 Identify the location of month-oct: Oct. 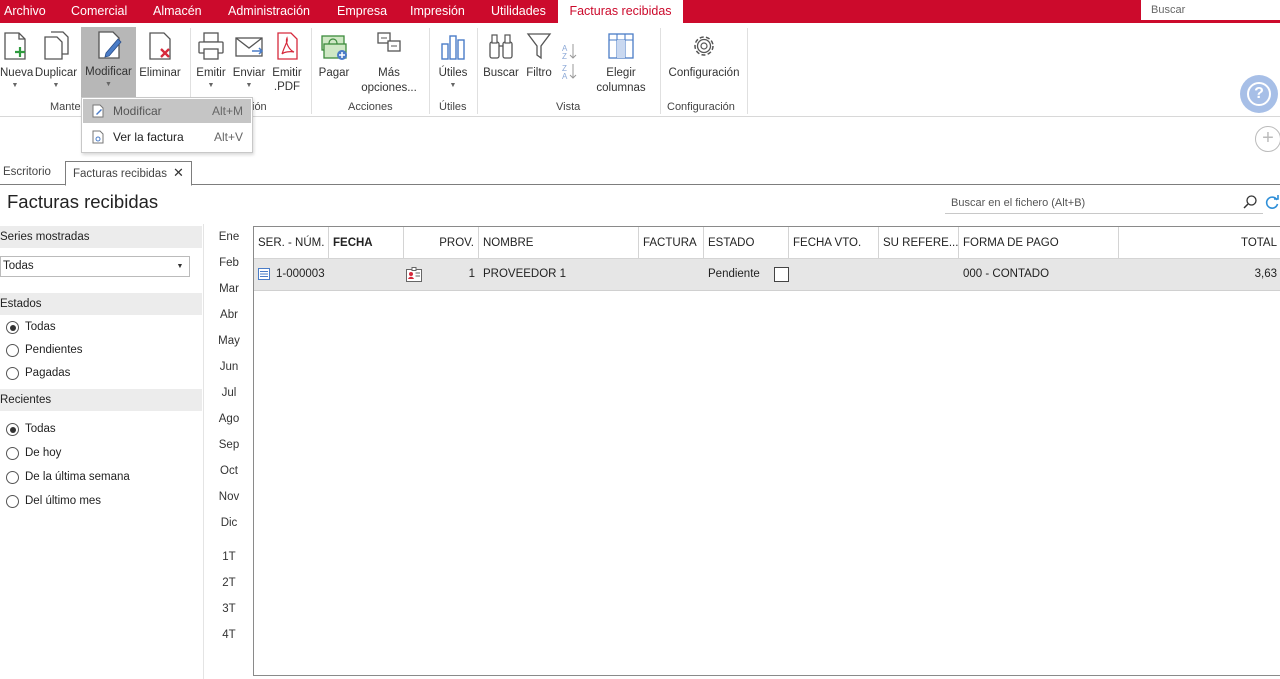
(229, 471).